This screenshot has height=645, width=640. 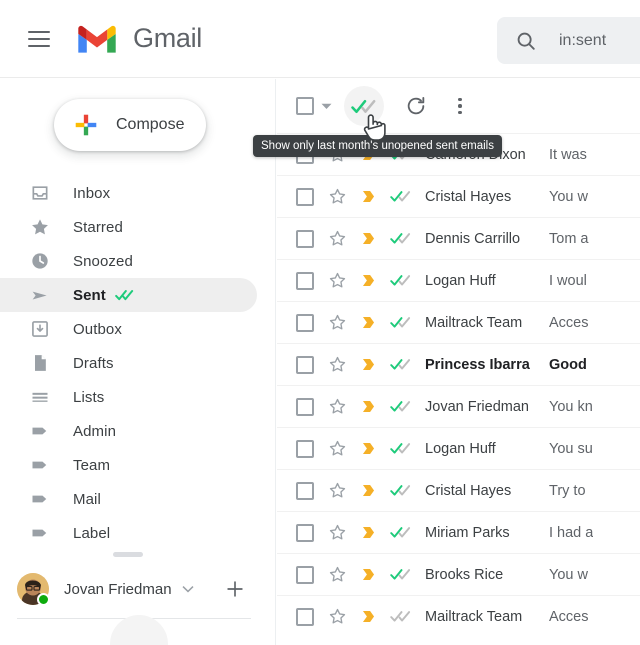 What do you see at coordinates (128, 533) in the screenshot?
I see `sidebar-item-label: Label` at bounding box center [128, 533].